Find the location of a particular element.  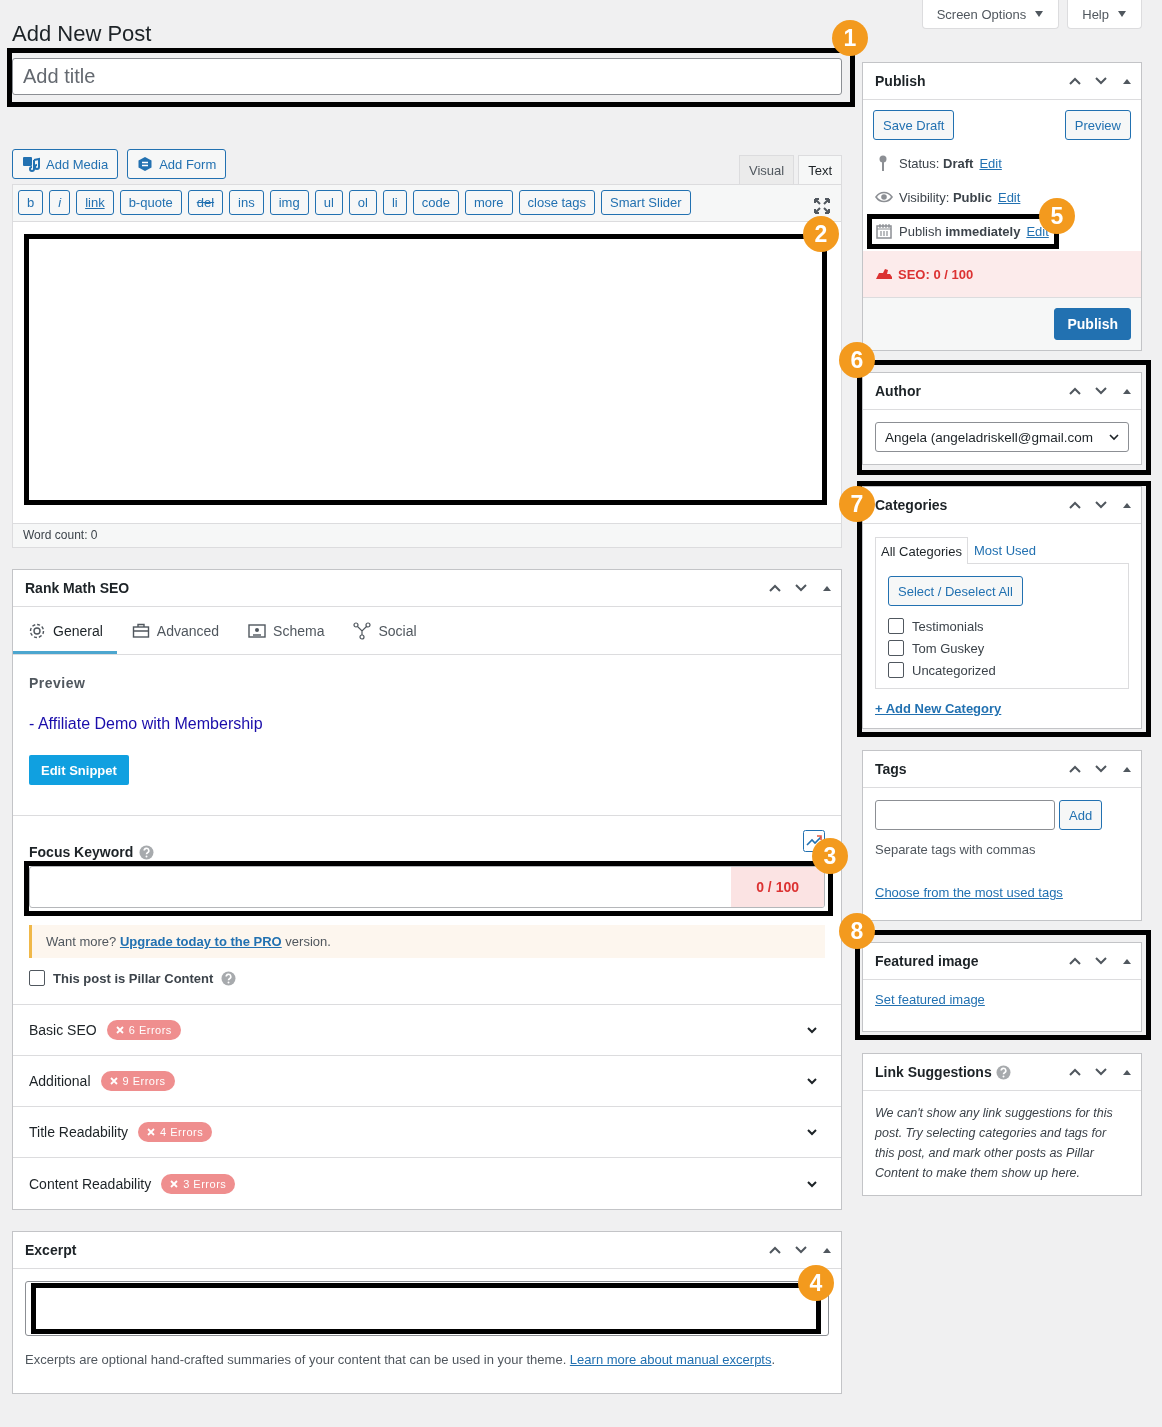

keyword-field: 0 / 100 is located at coordinates (427, 887).